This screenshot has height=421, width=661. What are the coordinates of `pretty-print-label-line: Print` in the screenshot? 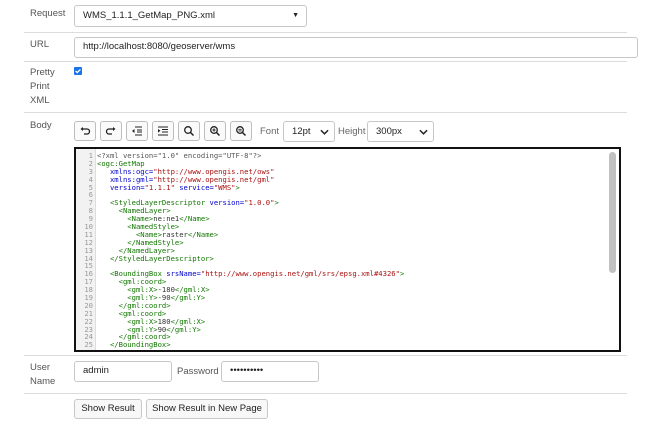 It's located at (40, 86).